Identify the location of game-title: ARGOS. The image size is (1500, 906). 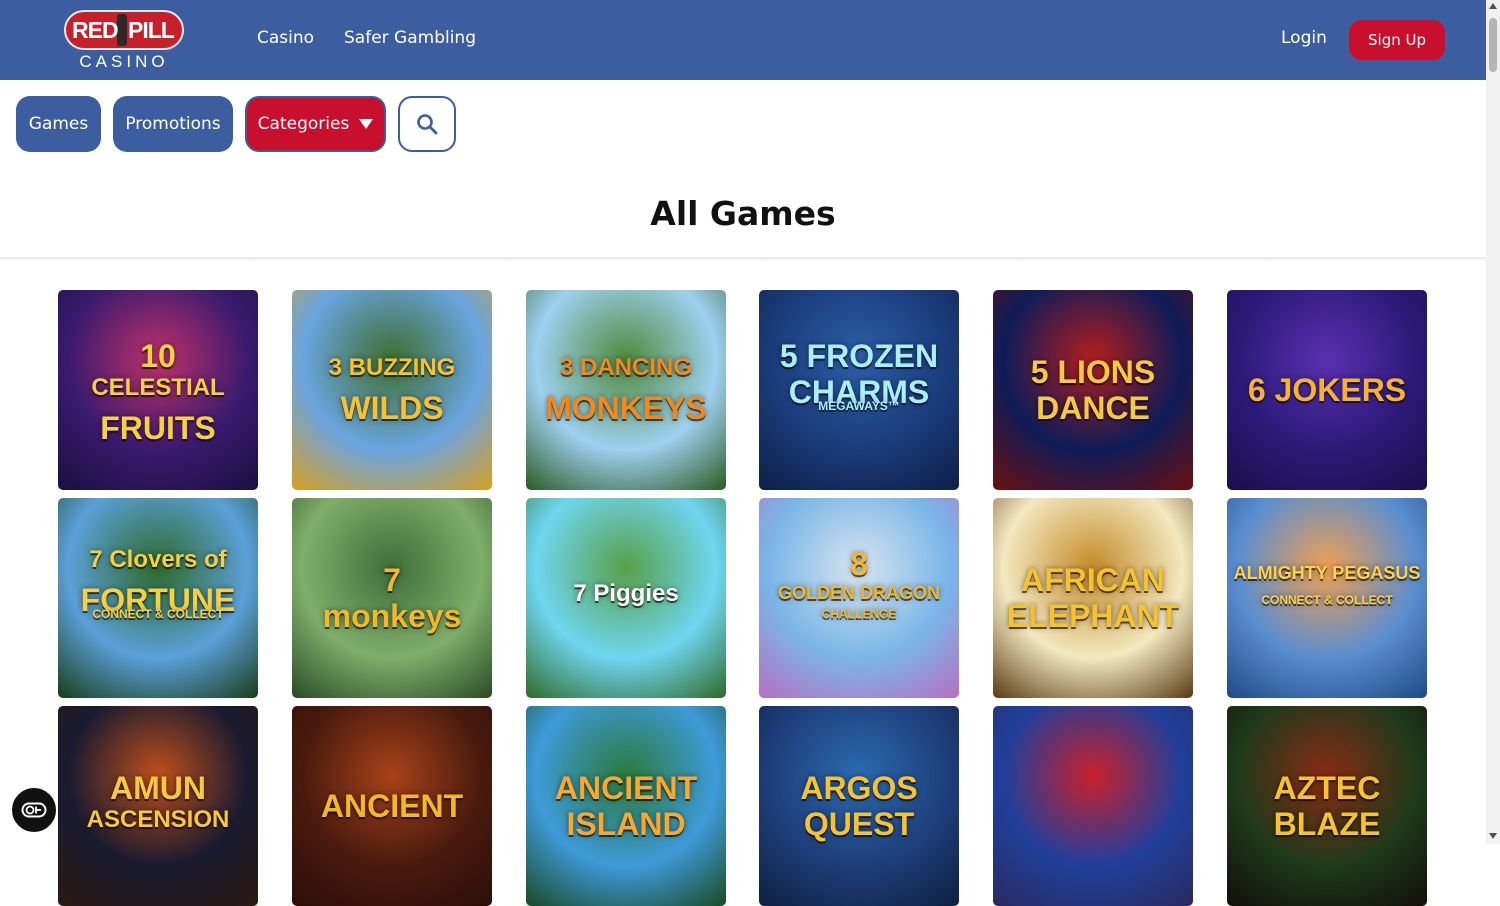
(859, 788).